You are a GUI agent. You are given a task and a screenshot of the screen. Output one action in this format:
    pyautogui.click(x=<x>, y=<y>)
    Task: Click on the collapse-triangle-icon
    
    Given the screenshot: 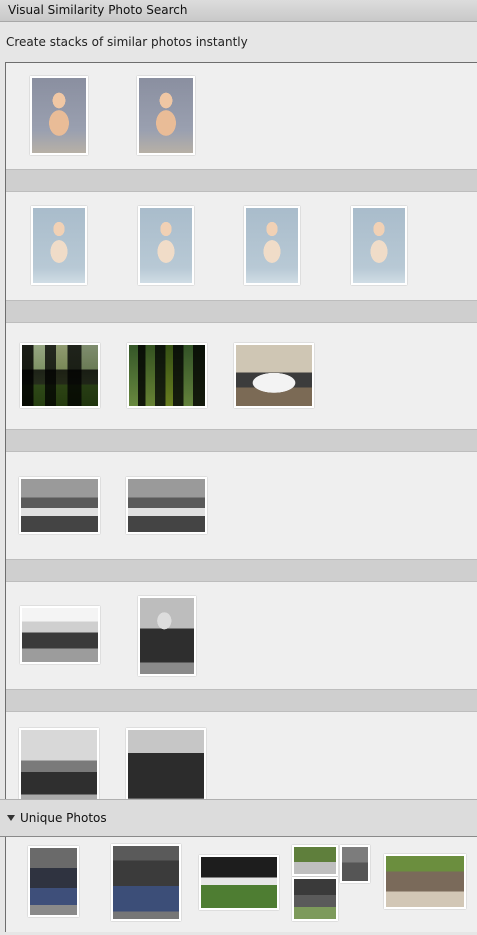 What is the action you would take?
    pyautogui.click(x=11, y=818)
    